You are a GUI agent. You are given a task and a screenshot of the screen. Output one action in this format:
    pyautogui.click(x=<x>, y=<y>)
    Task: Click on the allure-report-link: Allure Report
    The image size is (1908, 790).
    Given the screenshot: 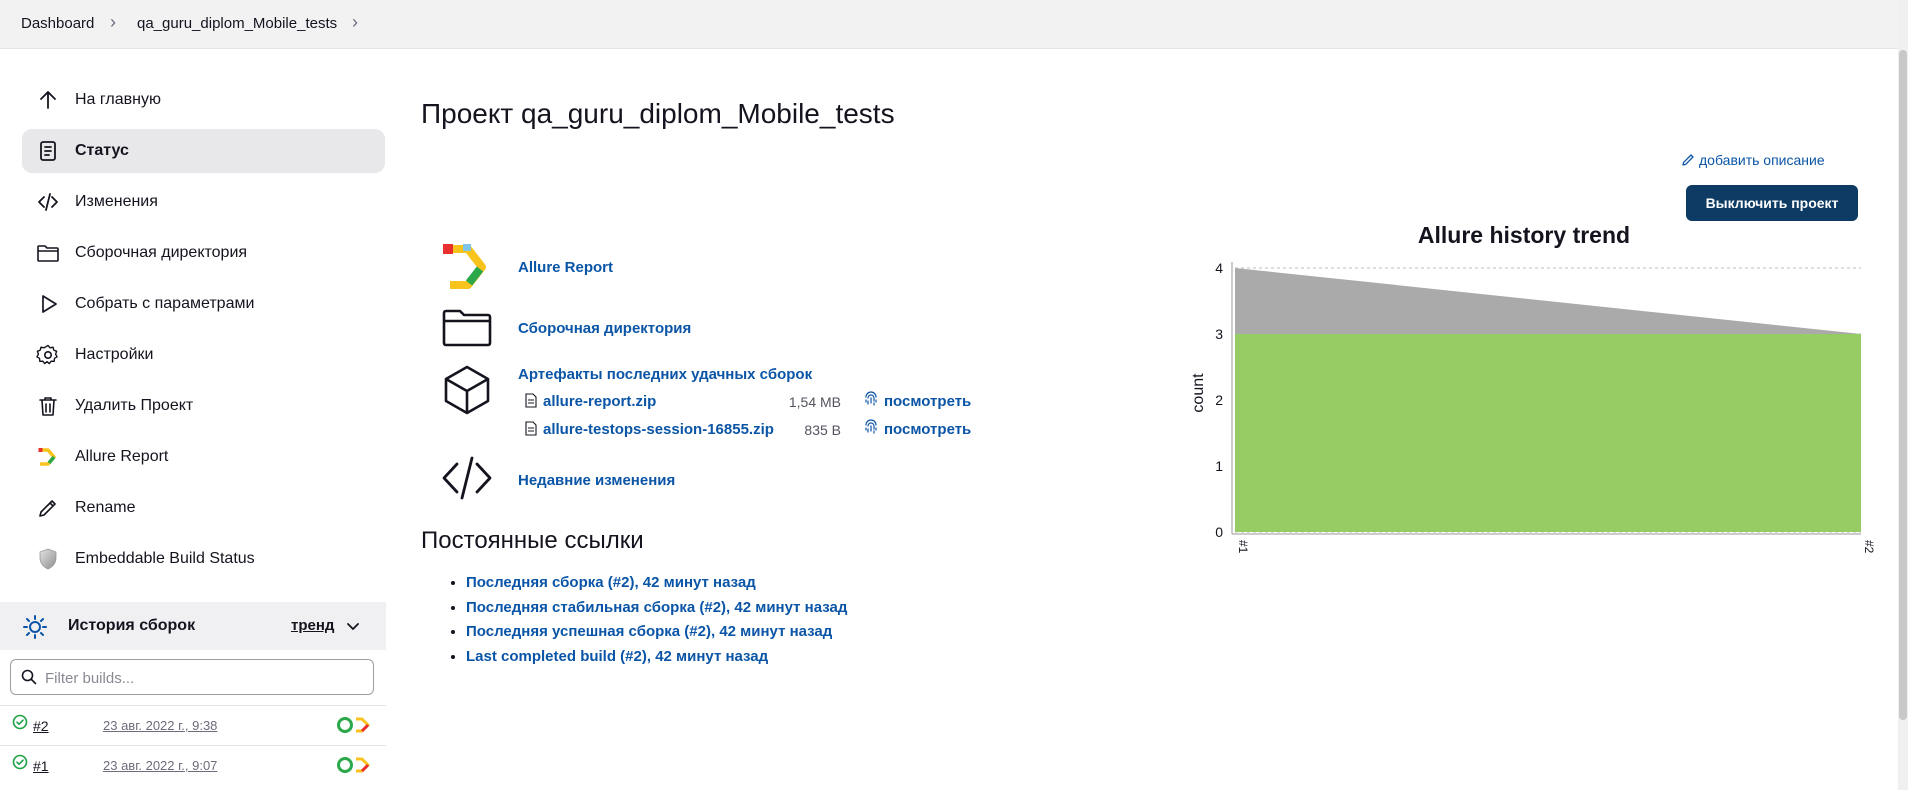 What is the action you would take?
    pyautogui.click(x=565, y=267)
    